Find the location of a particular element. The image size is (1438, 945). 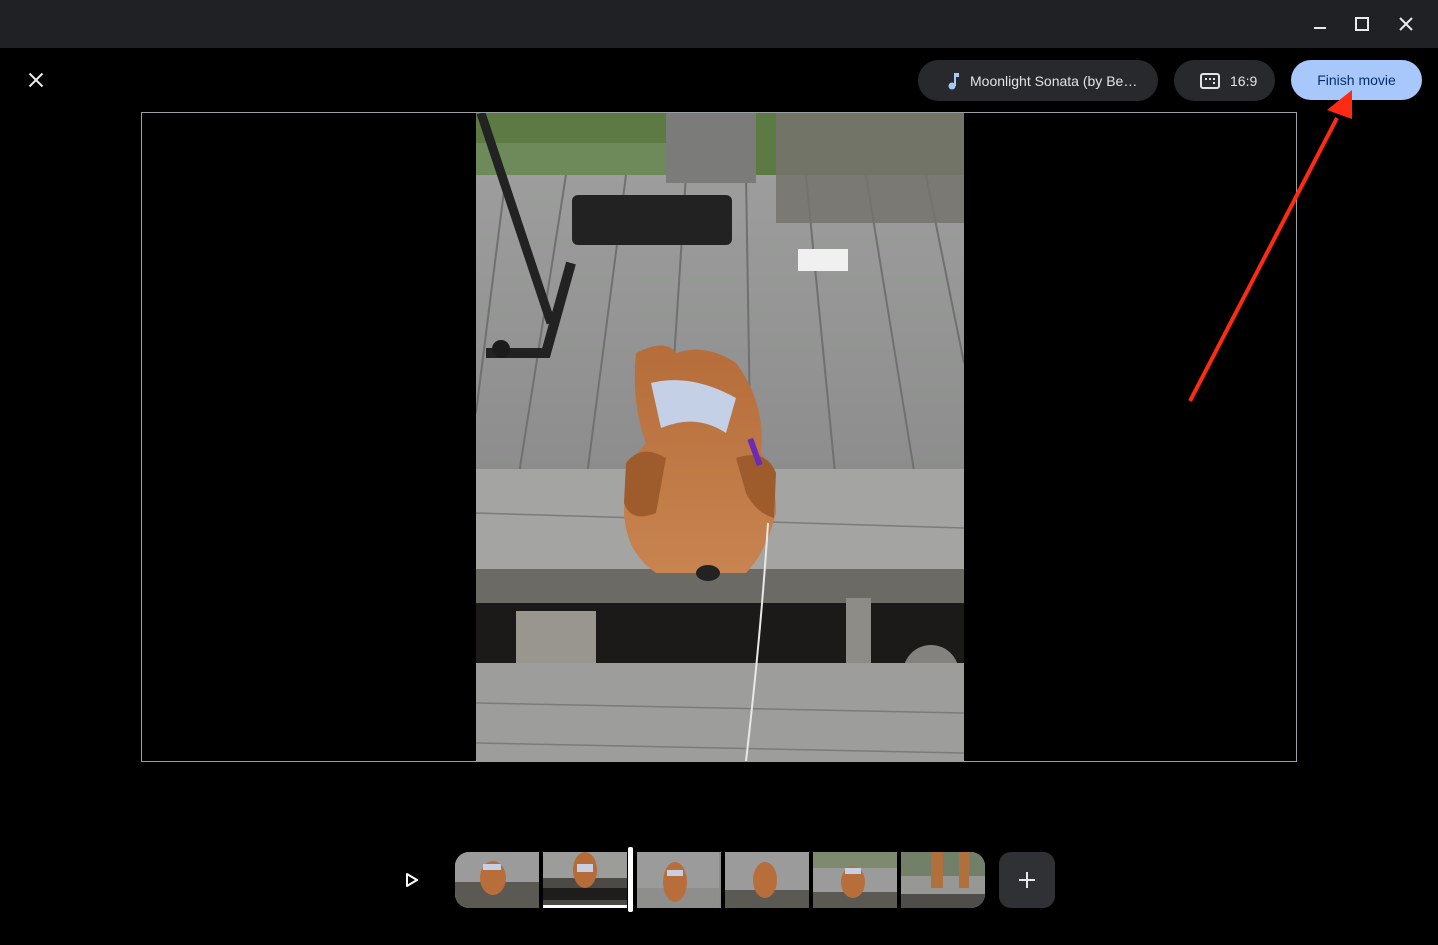

music-note-icon is located at coordinates (953, 80).